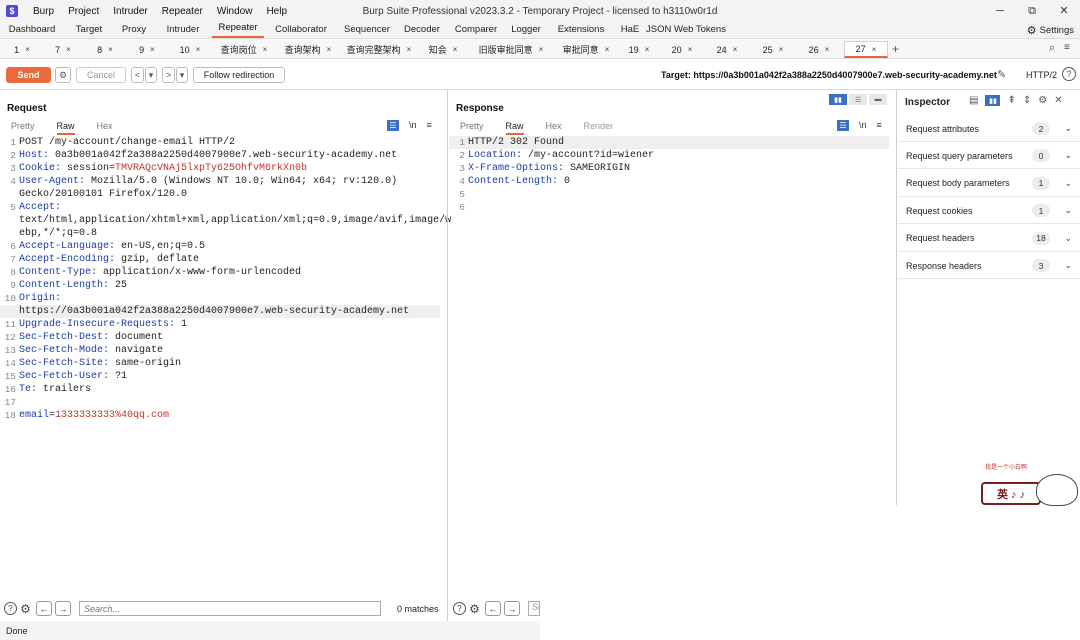  What do you see at coordinates (422, 31) in the screenshot?
I see `tab-decoder: Decoder` at bounding box center [422, 31].